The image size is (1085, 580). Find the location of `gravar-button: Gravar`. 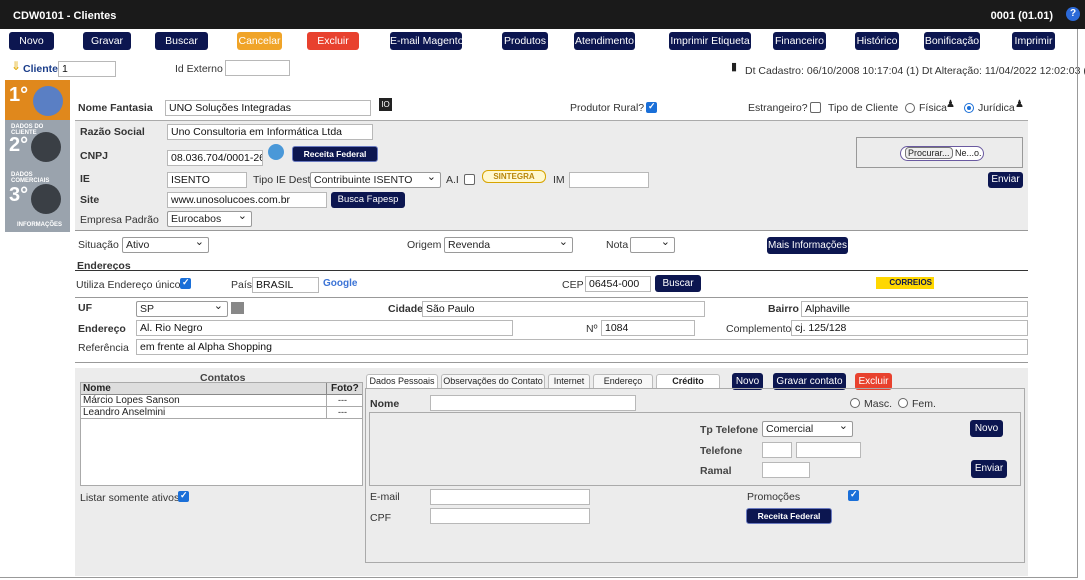

gravar-button: Gravar is located at coordinates (107, 41).